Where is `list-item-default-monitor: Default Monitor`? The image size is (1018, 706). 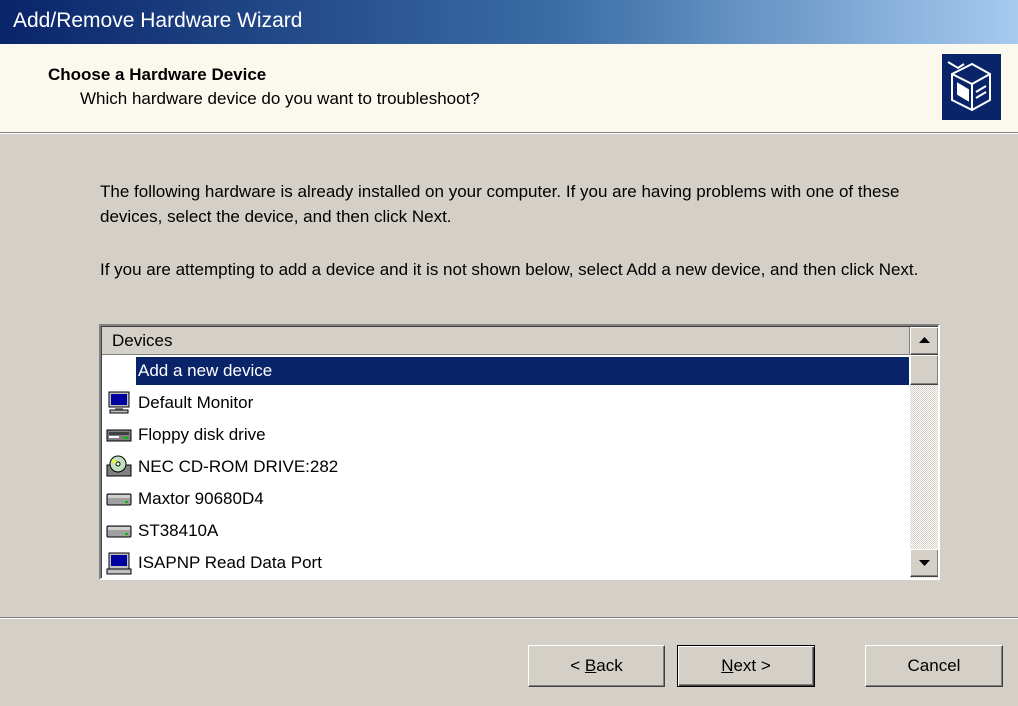
list-item-default-monitor: Default Monitor is located at coordinates (506, 403).